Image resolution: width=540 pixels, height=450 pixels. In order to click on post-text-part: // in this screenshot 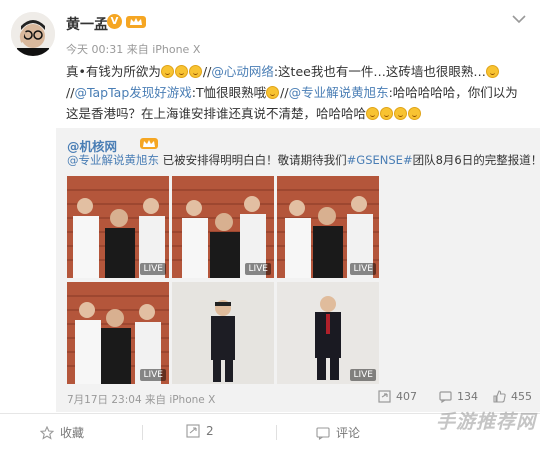, I will do `click(284, 92)`.